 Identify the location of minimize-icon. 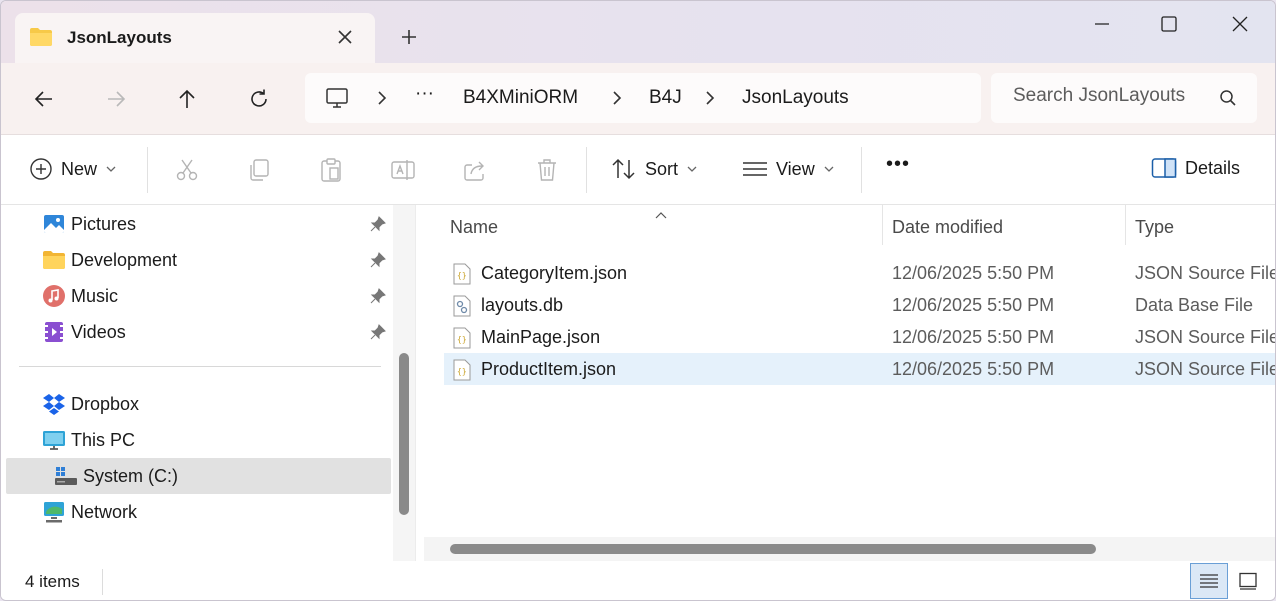
(1102, 24).